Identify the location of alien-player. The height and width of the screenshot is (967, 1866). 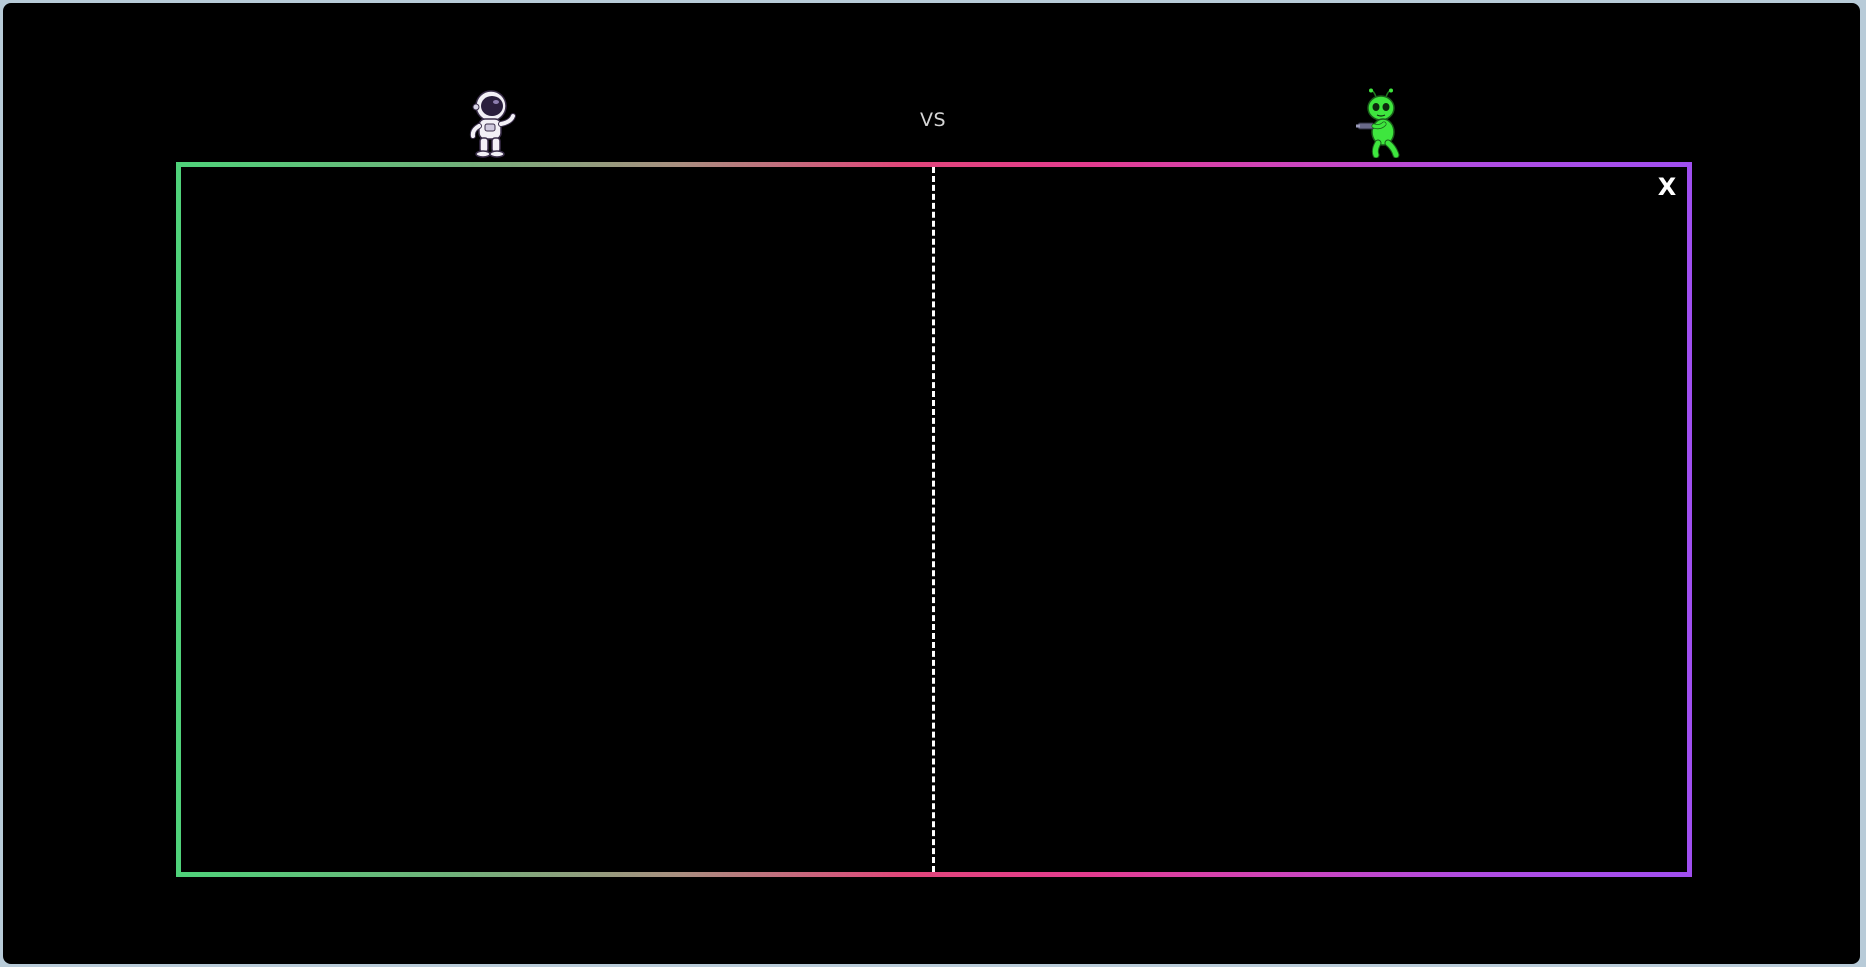
(1381, 123).